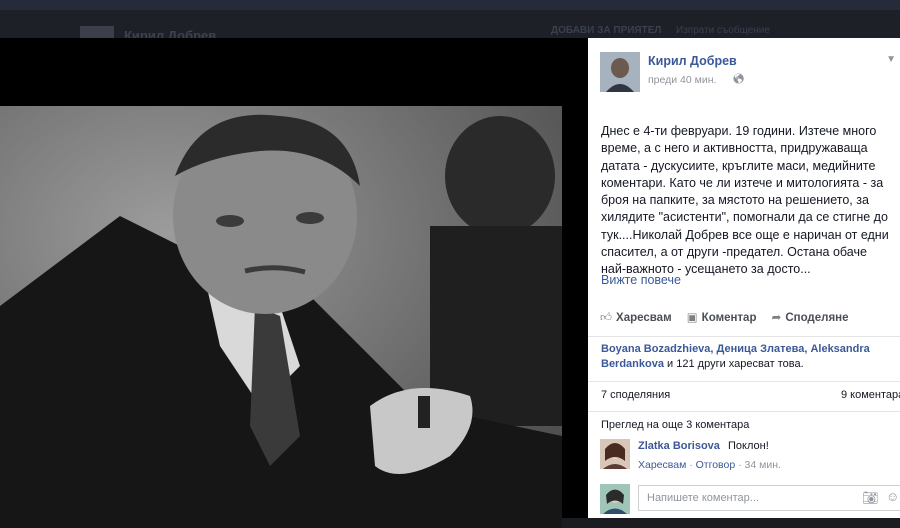 The width and height of the screenshot is (900, 528). Describe the element at coordinates (716, 465) in the screenshot. I see `comment-reply-link: Отговор` at that location.